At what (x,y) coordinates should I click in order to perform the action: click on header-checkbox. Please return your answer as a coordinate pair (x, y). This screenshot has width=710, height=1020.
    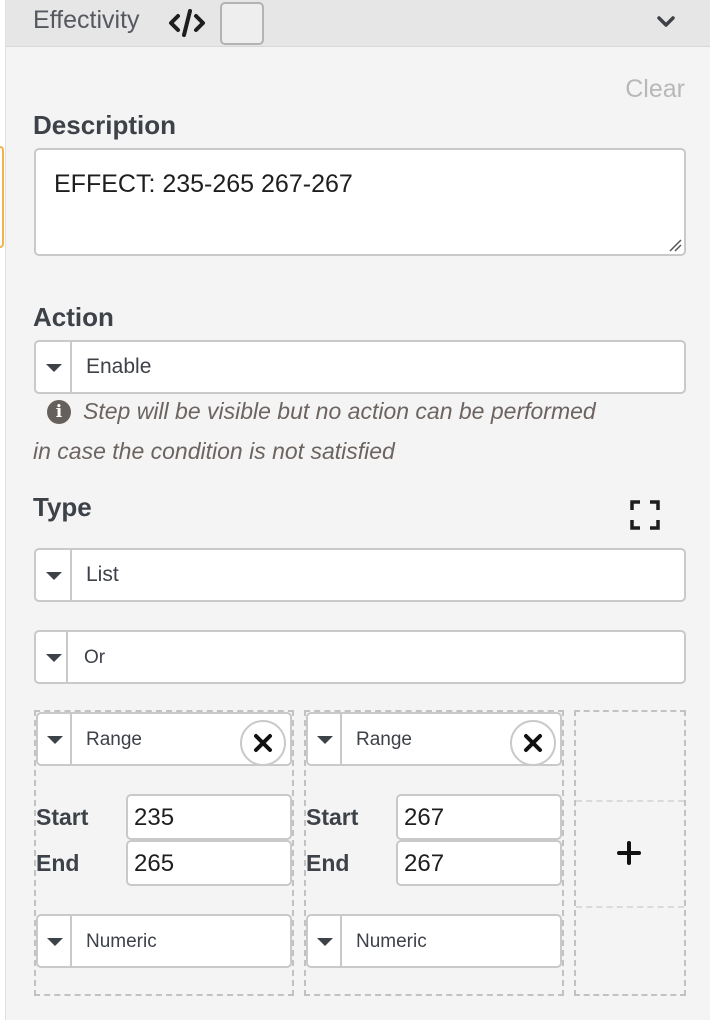
    Looking at the image, I should click on (242, 23).